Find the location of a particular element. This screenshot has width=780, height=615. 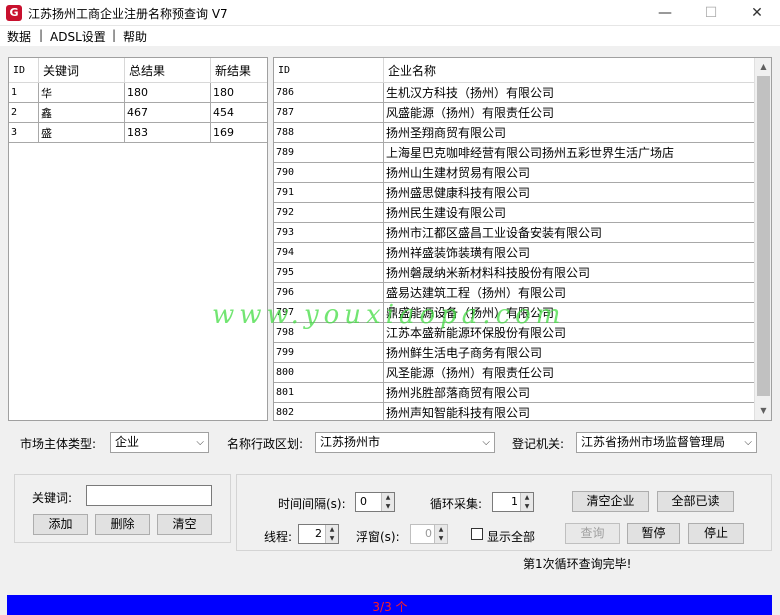

table-row: 800 风圣能源（扬州）有限责任公司 is located at coordinates (514, 372).